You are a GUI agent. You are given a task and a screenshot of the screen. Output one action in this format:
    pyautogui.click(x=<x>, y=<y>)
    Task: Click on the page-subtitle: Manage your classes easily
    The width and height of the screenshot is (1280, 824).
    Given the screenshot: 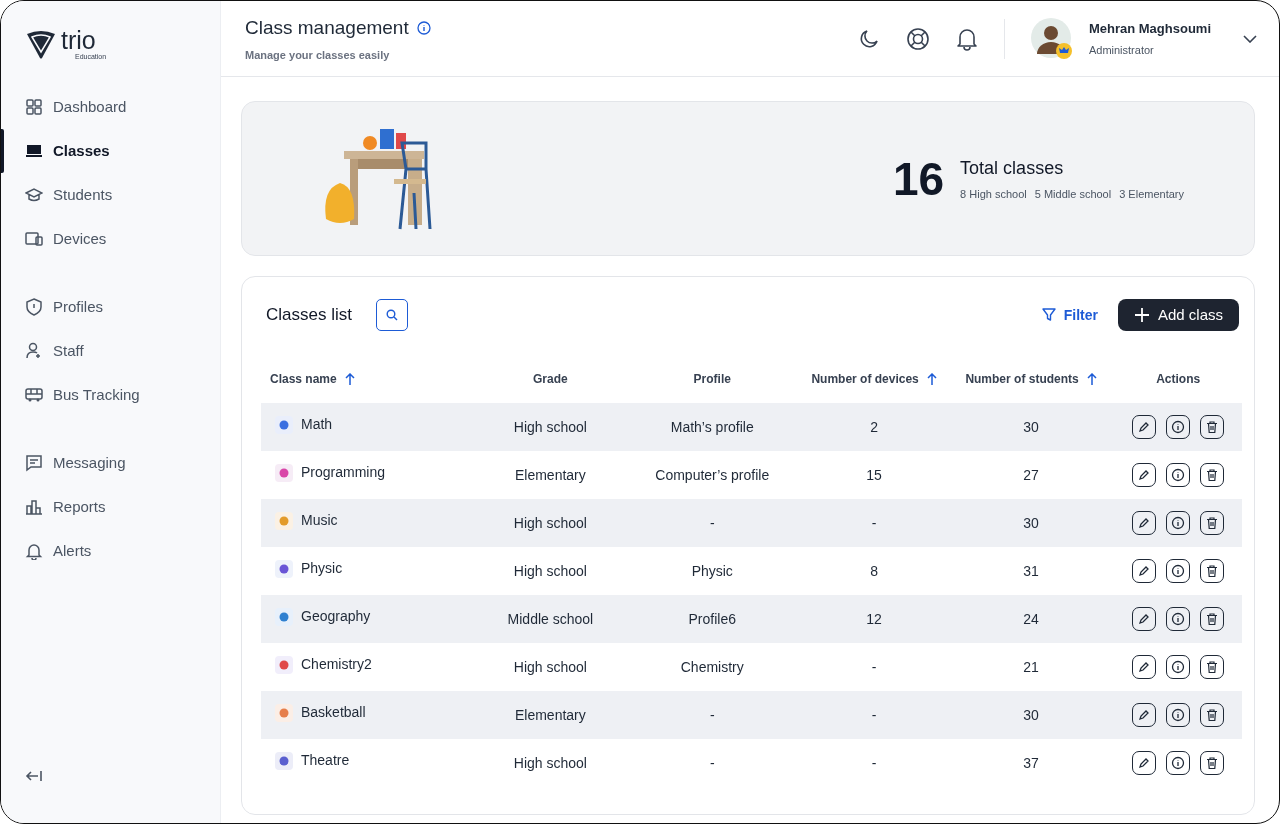 What is the action you would take?
    pyautogui.click(x=318, y=55)
    